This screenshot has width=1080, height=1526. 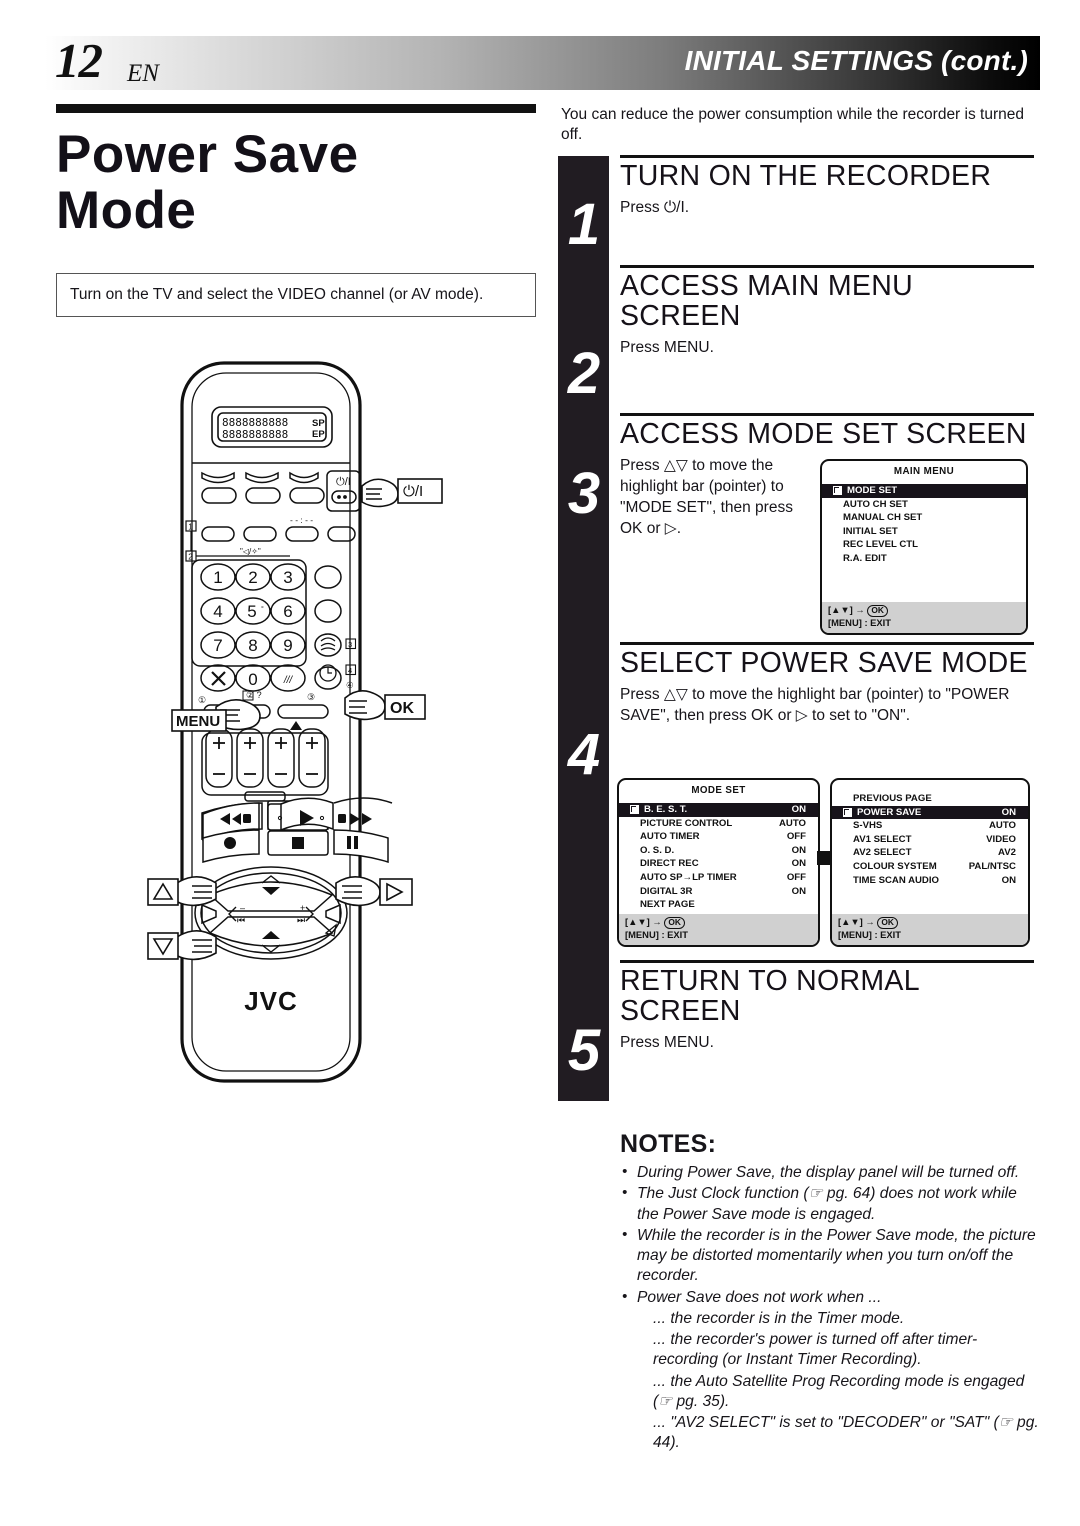 I want to click on osd-row: MANUAL CH SET, so click(x=924, y=518).